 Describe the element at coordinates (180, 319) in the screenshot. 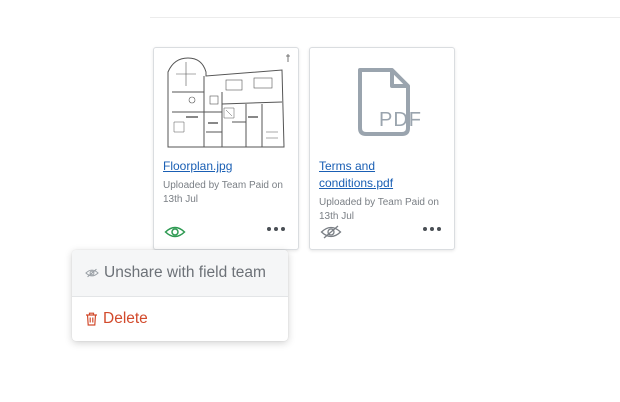

I see `delete-menu-item: Delete` at that location.